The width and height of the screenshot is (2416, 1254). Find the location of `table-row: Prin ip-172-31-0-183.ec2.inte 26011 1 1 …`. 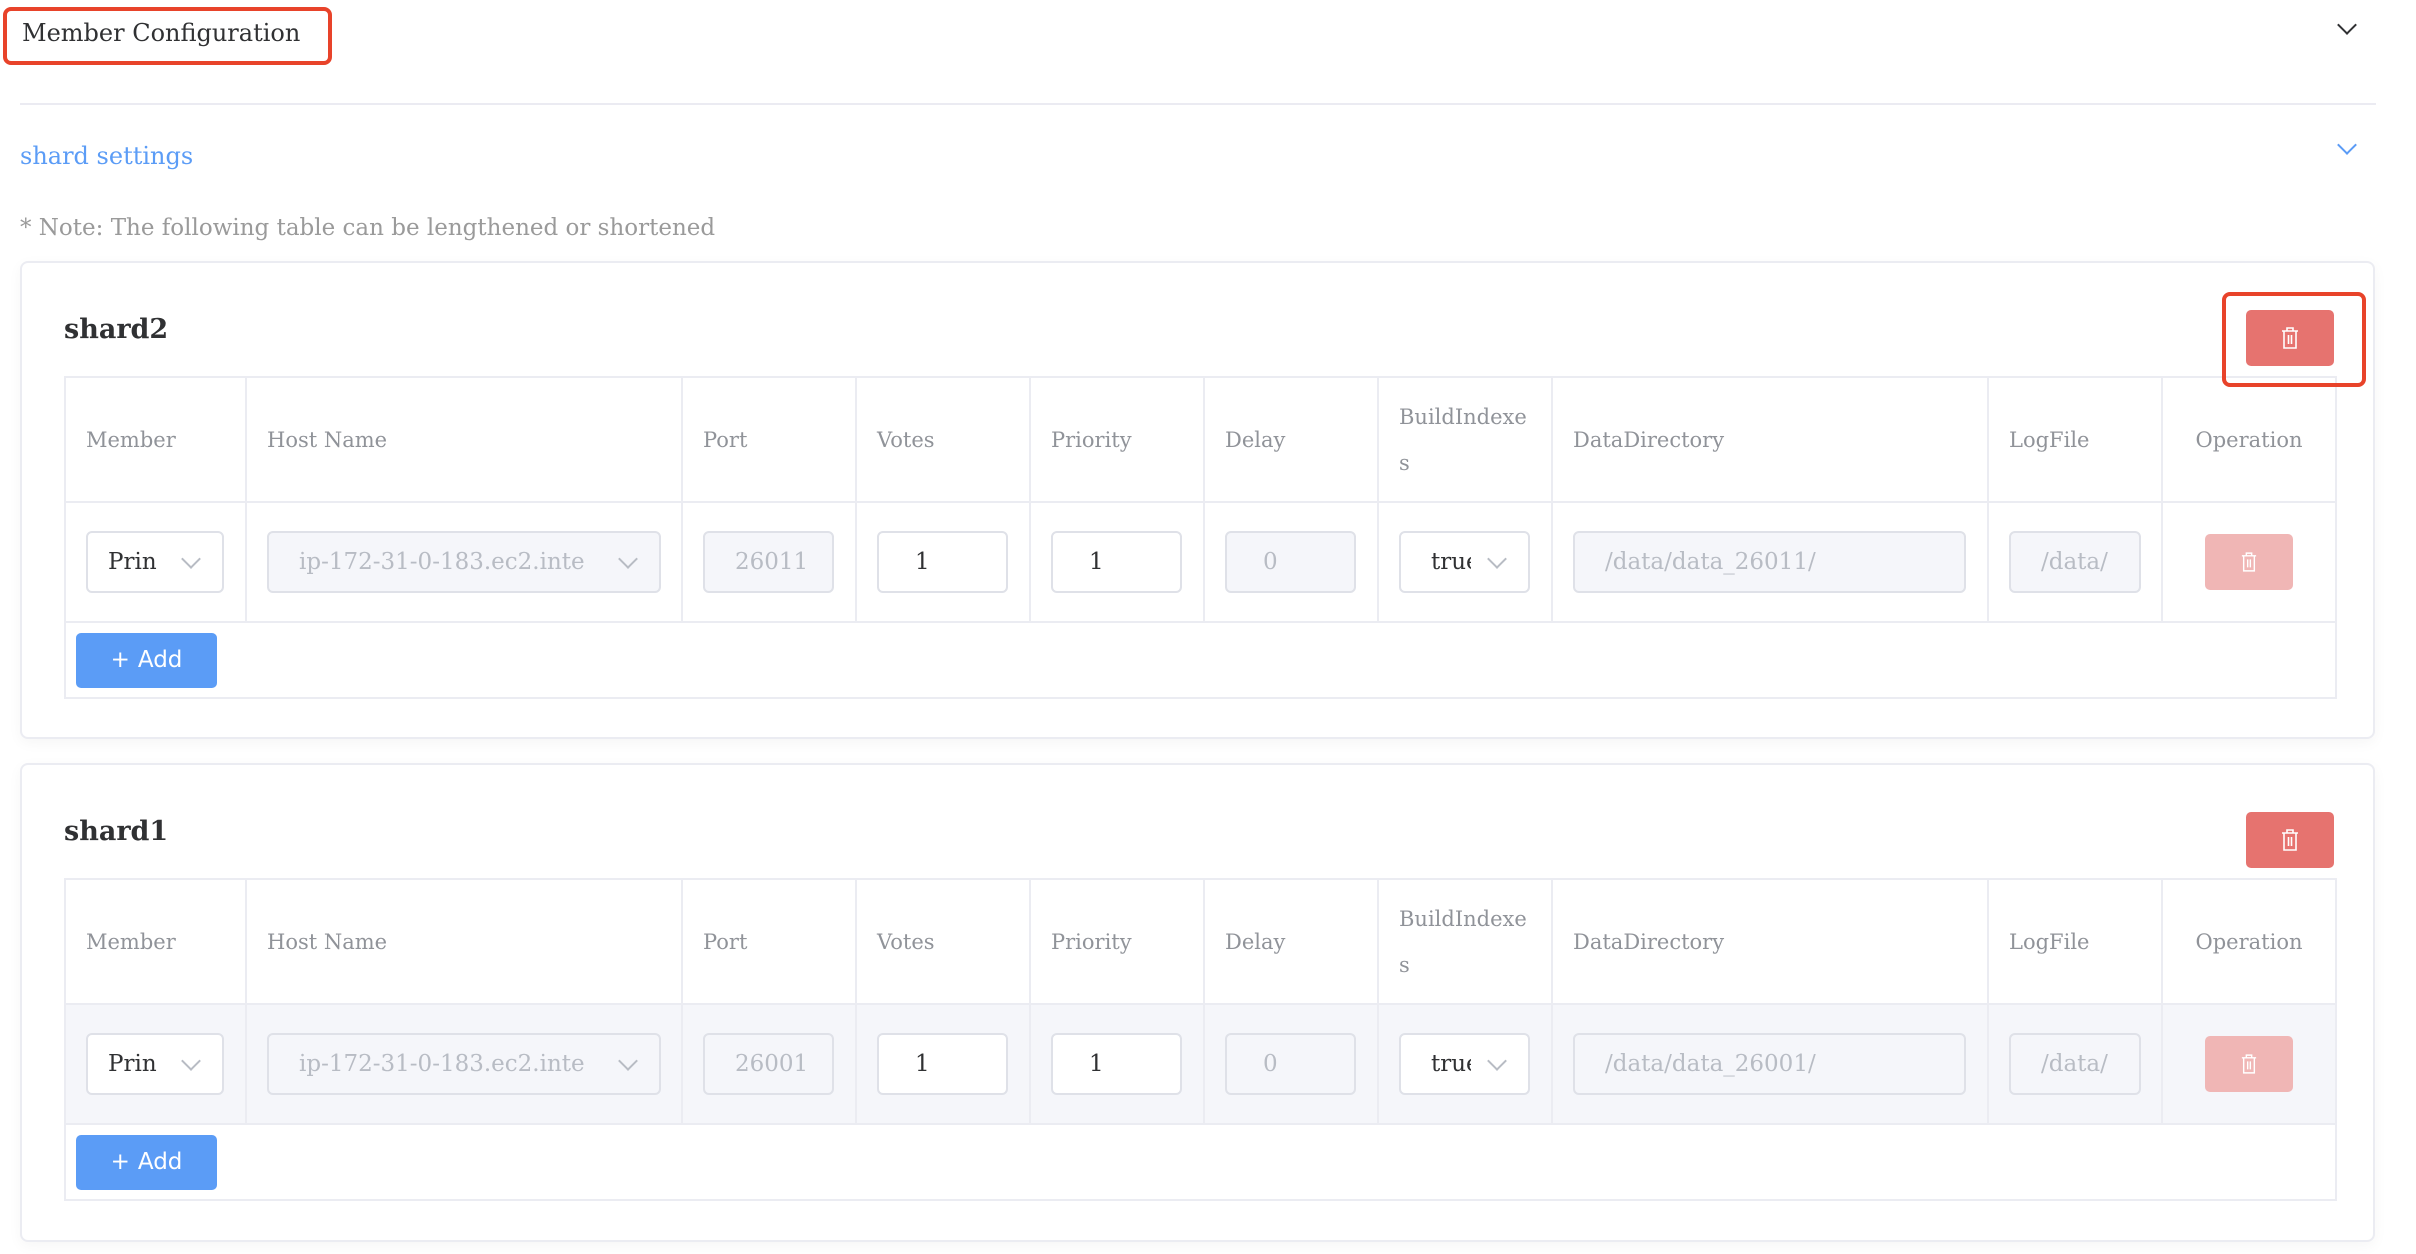

table-row: Prin ip-172-31-0-183.ec2.inte 26011 1 1 … is located at coordinates (1200, 562).